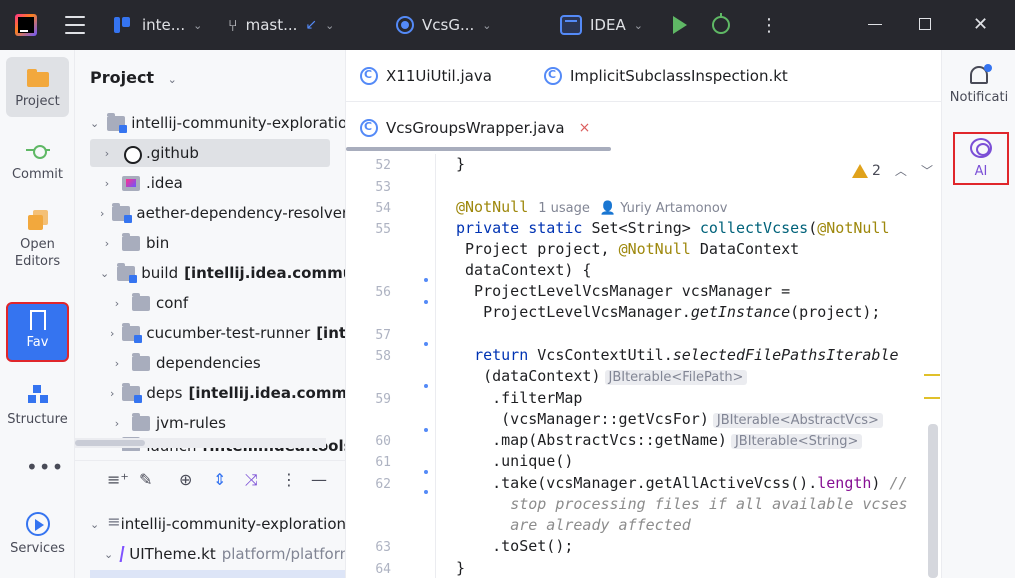  What do you see at coordinates (601, 25) in the screenshot?
I see `run-config-selector: IDEA ⌄` at bounding box center [601, 25].